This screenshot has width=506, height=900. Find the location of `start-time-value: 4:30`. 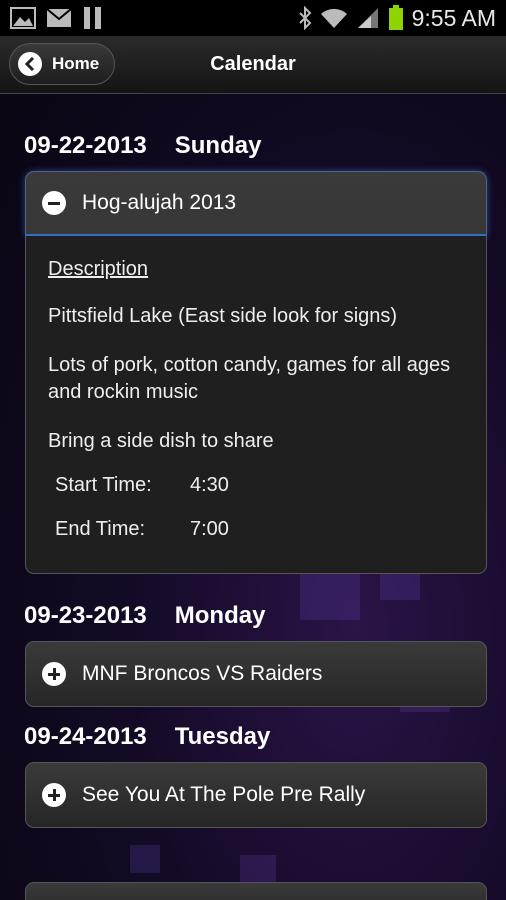

start-time-value: 4:30 is located at coordinates (209, 485).